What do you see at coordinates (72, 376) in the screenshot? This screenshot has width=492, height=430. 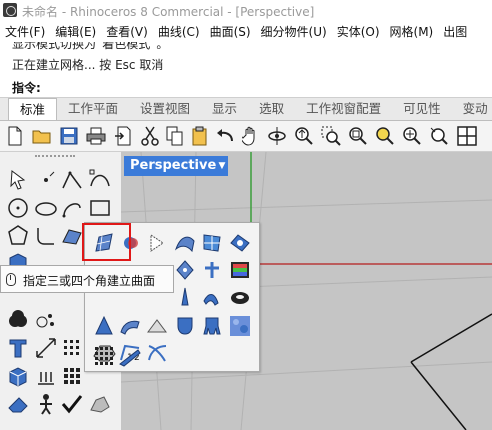 I see `array-grid-icon` at bounding box center [72, 376].